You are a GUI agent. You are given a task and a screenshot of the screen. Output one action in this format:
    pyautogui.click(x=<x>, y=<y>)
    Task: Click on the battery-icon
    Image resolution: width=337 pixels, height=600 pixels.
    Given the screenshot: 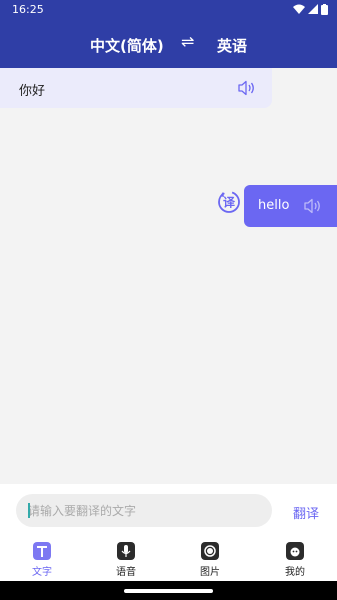 What is the action you would take?
    pyautogui.click(x=324, y=9)
    